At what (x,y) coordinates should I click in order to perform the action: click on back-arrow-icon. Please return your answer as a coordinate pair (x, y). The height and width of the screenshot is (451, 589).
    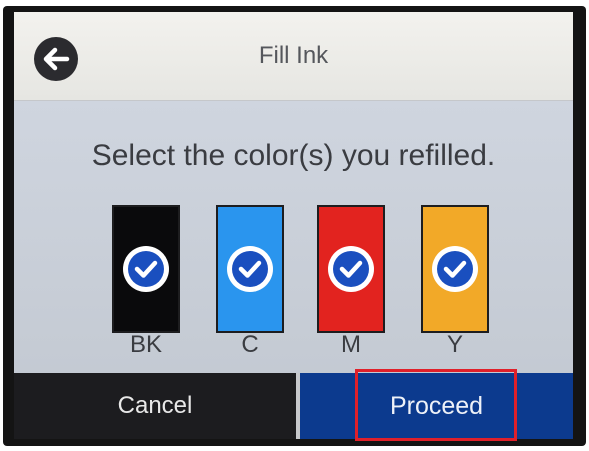
    Looking at the image, I should click on (56, 59).